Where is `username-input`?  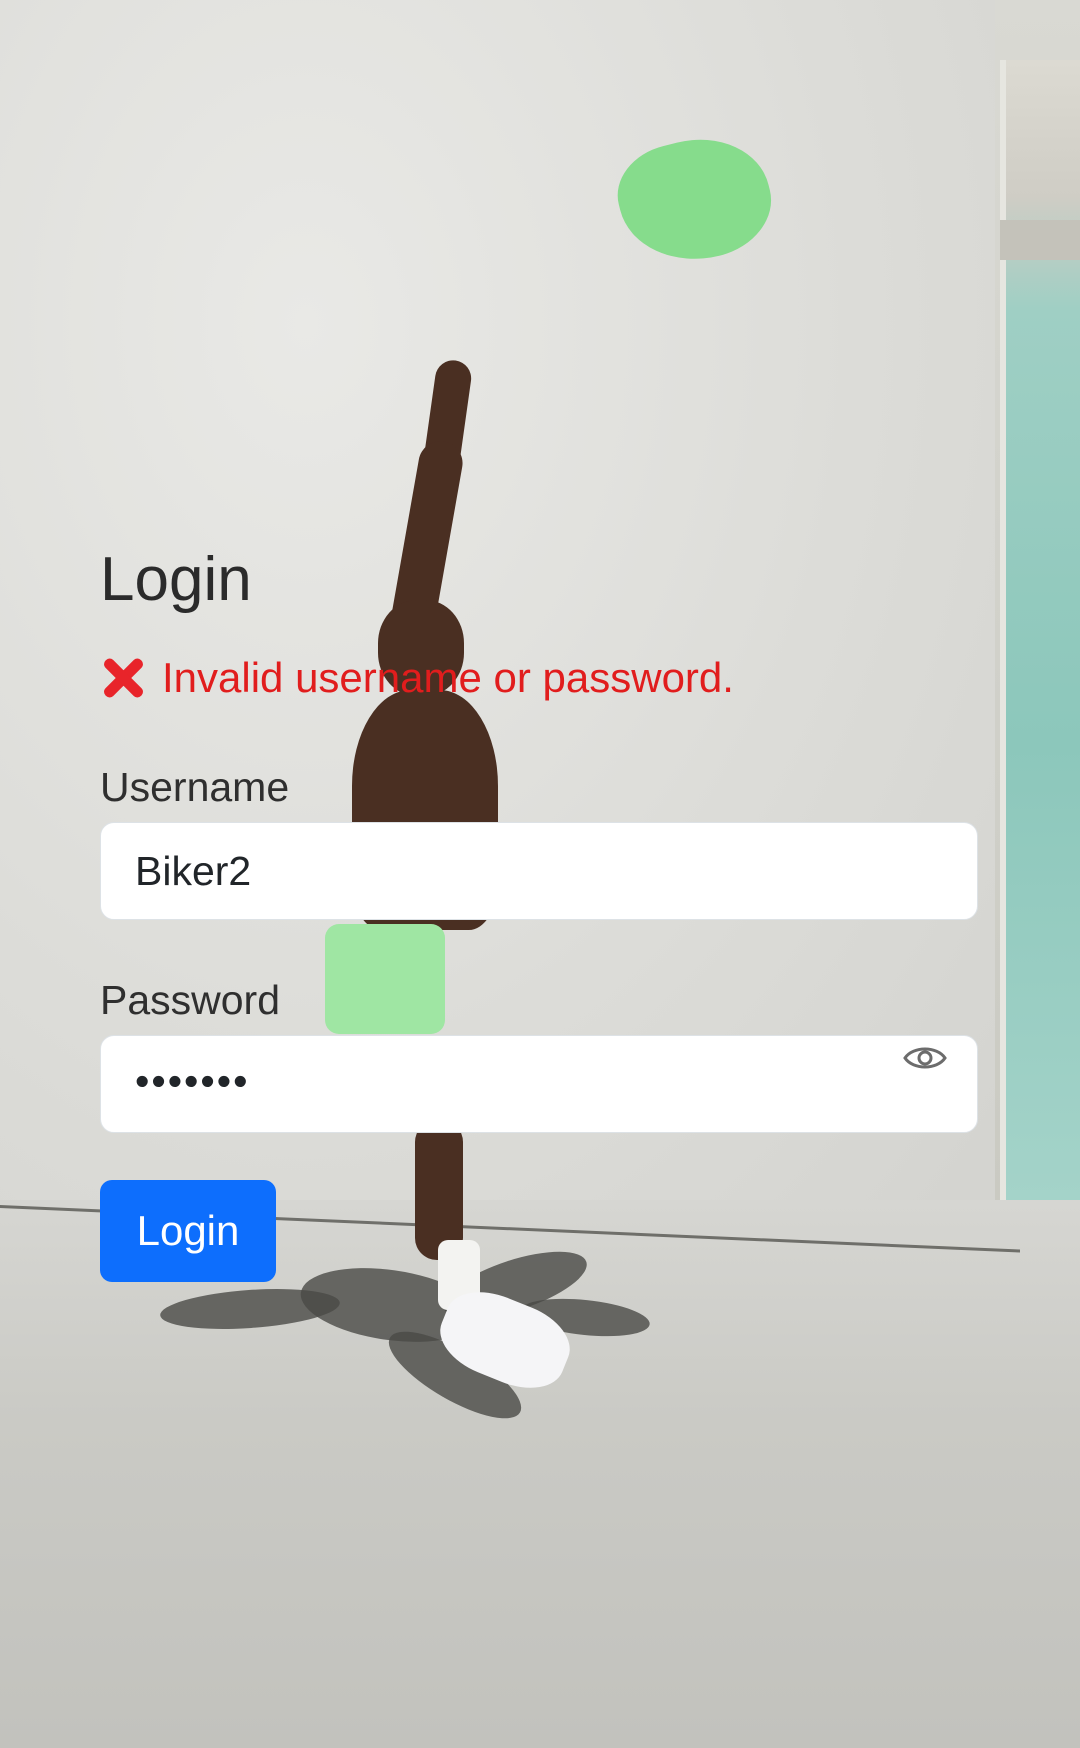
username-input is located at coordinates (539, 871).